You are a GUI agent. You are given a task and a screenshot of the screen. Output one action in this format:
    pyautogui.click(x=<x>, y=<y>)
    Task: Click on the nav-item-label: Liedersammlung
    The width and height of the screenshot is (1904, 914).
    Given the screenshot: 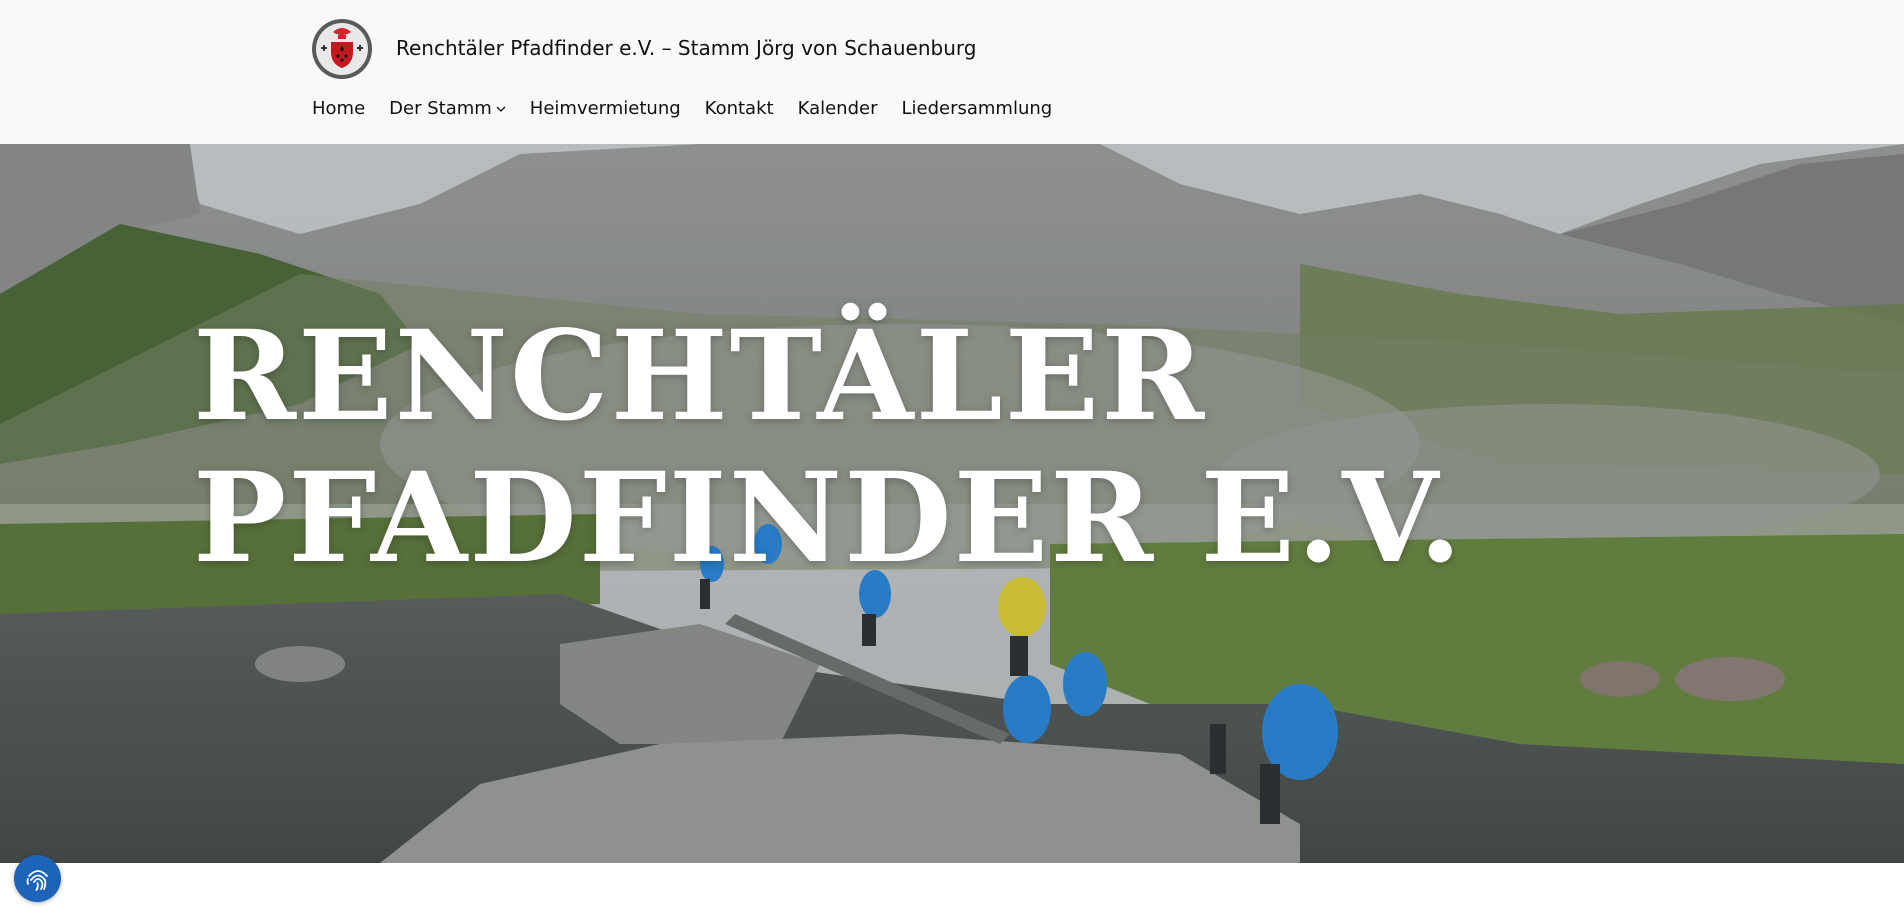 What is the action you would take?
    pyautogui.click(x=977, y=108)
    